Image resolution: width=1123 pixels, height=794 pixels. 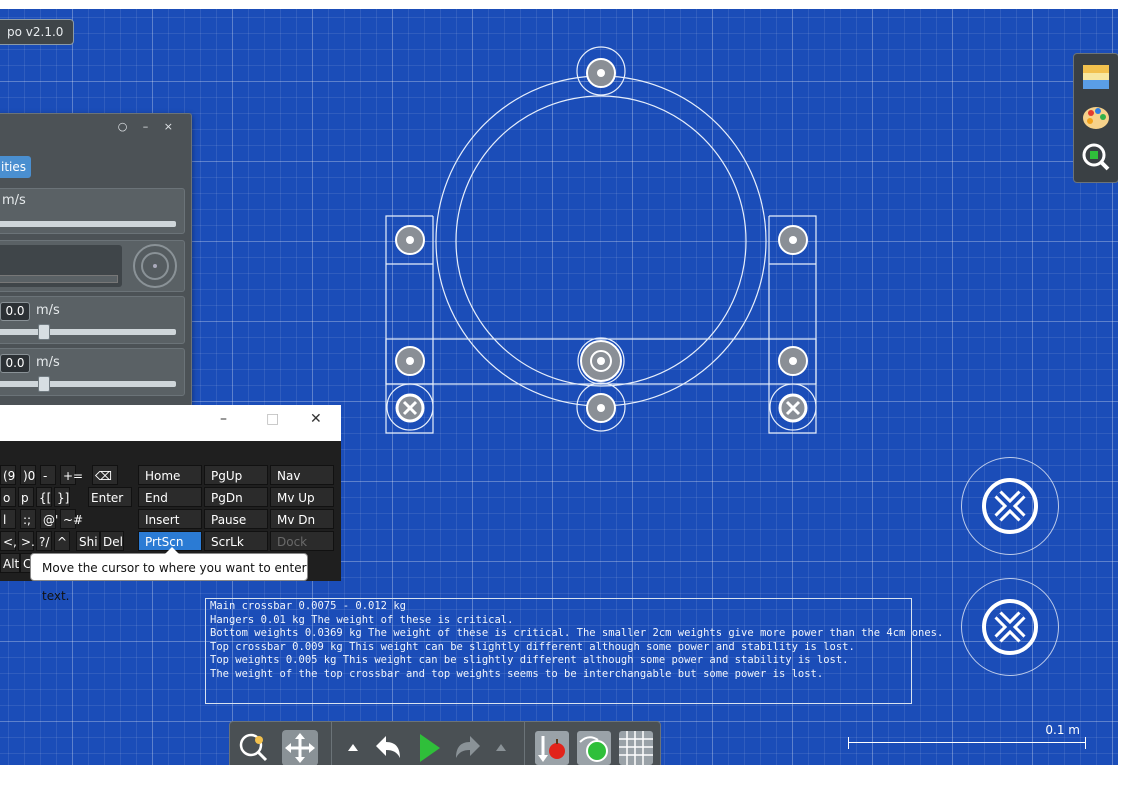 What do you see at coordinates (236, 475) in the screenshot?
I see `osk-key-pgup: PgUp` at bounding box center [236, 475].